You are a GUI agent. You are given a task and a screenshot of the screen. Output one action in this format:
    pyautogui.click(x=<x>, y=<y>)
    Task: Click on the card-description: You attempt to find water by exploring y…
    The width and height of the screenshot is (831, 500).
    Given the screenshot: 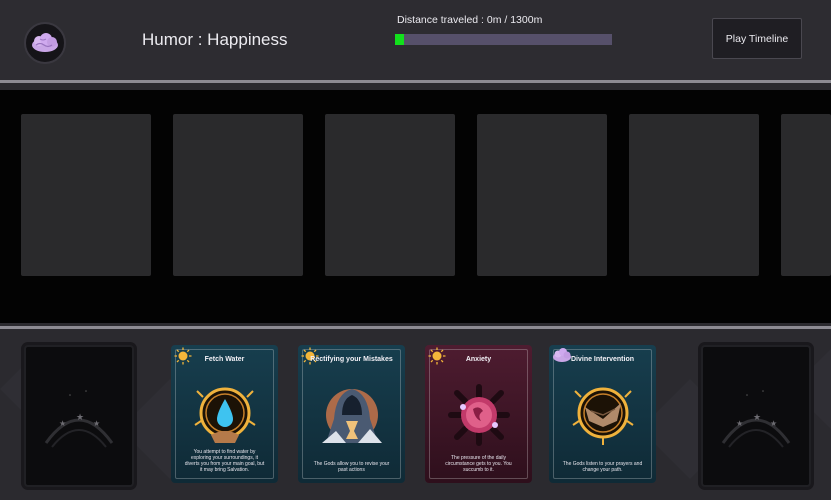 What is the action you would take?
    pyautogui.click(x=224, y=461)
    